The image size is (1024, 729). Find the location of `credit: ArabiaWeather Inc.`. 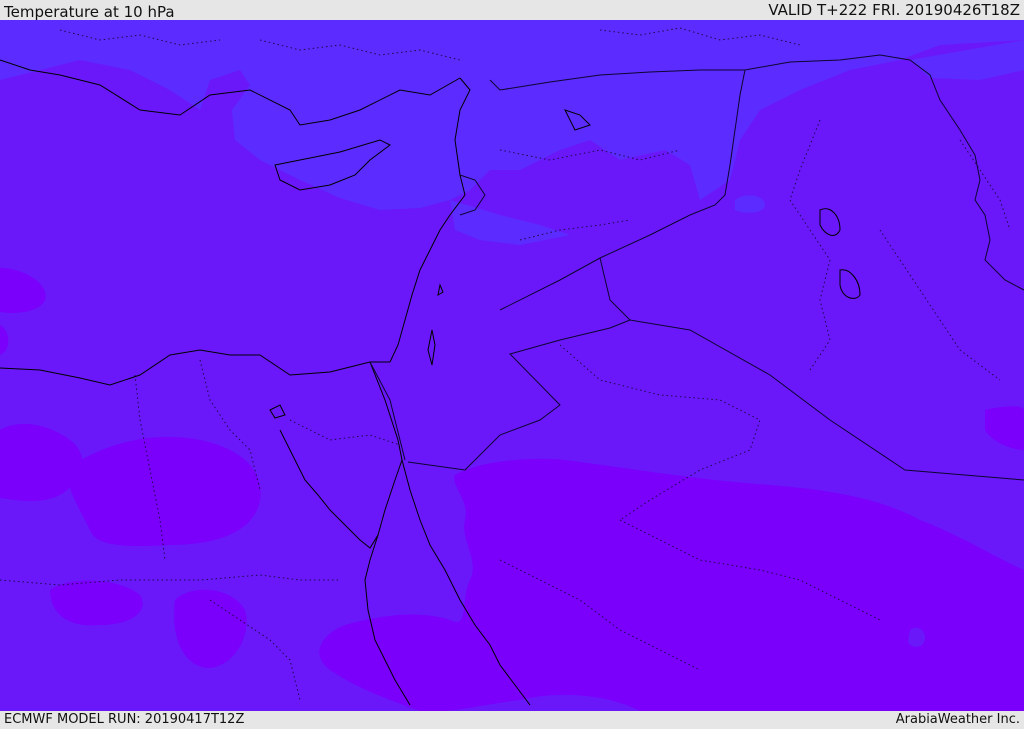

credit: ArabiaWeather Inc. is located at coordinates (957, 719).